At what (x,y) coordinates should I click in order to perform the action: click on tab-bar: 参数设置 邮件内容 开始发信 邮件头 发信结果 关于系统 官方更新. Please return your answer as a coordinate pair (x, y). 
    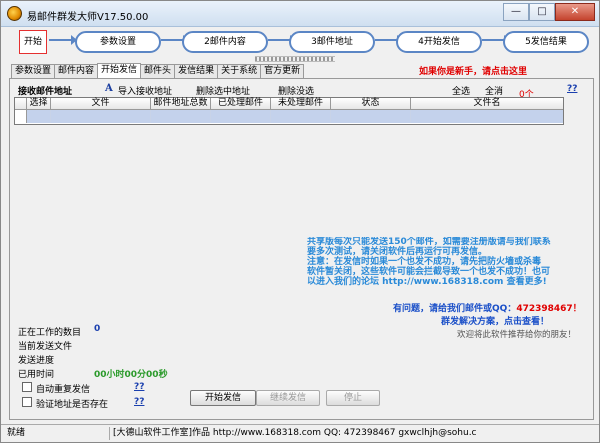
    Looking at the image, I should click on (158, 70).